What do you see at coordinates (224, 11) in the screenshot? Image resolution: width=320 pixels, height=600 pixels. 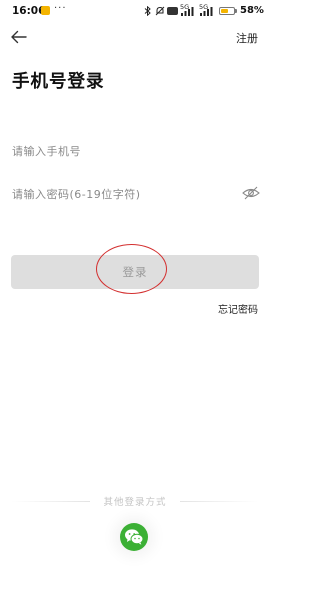 I see `battery-level-fill` at bounding box center [224, 11].